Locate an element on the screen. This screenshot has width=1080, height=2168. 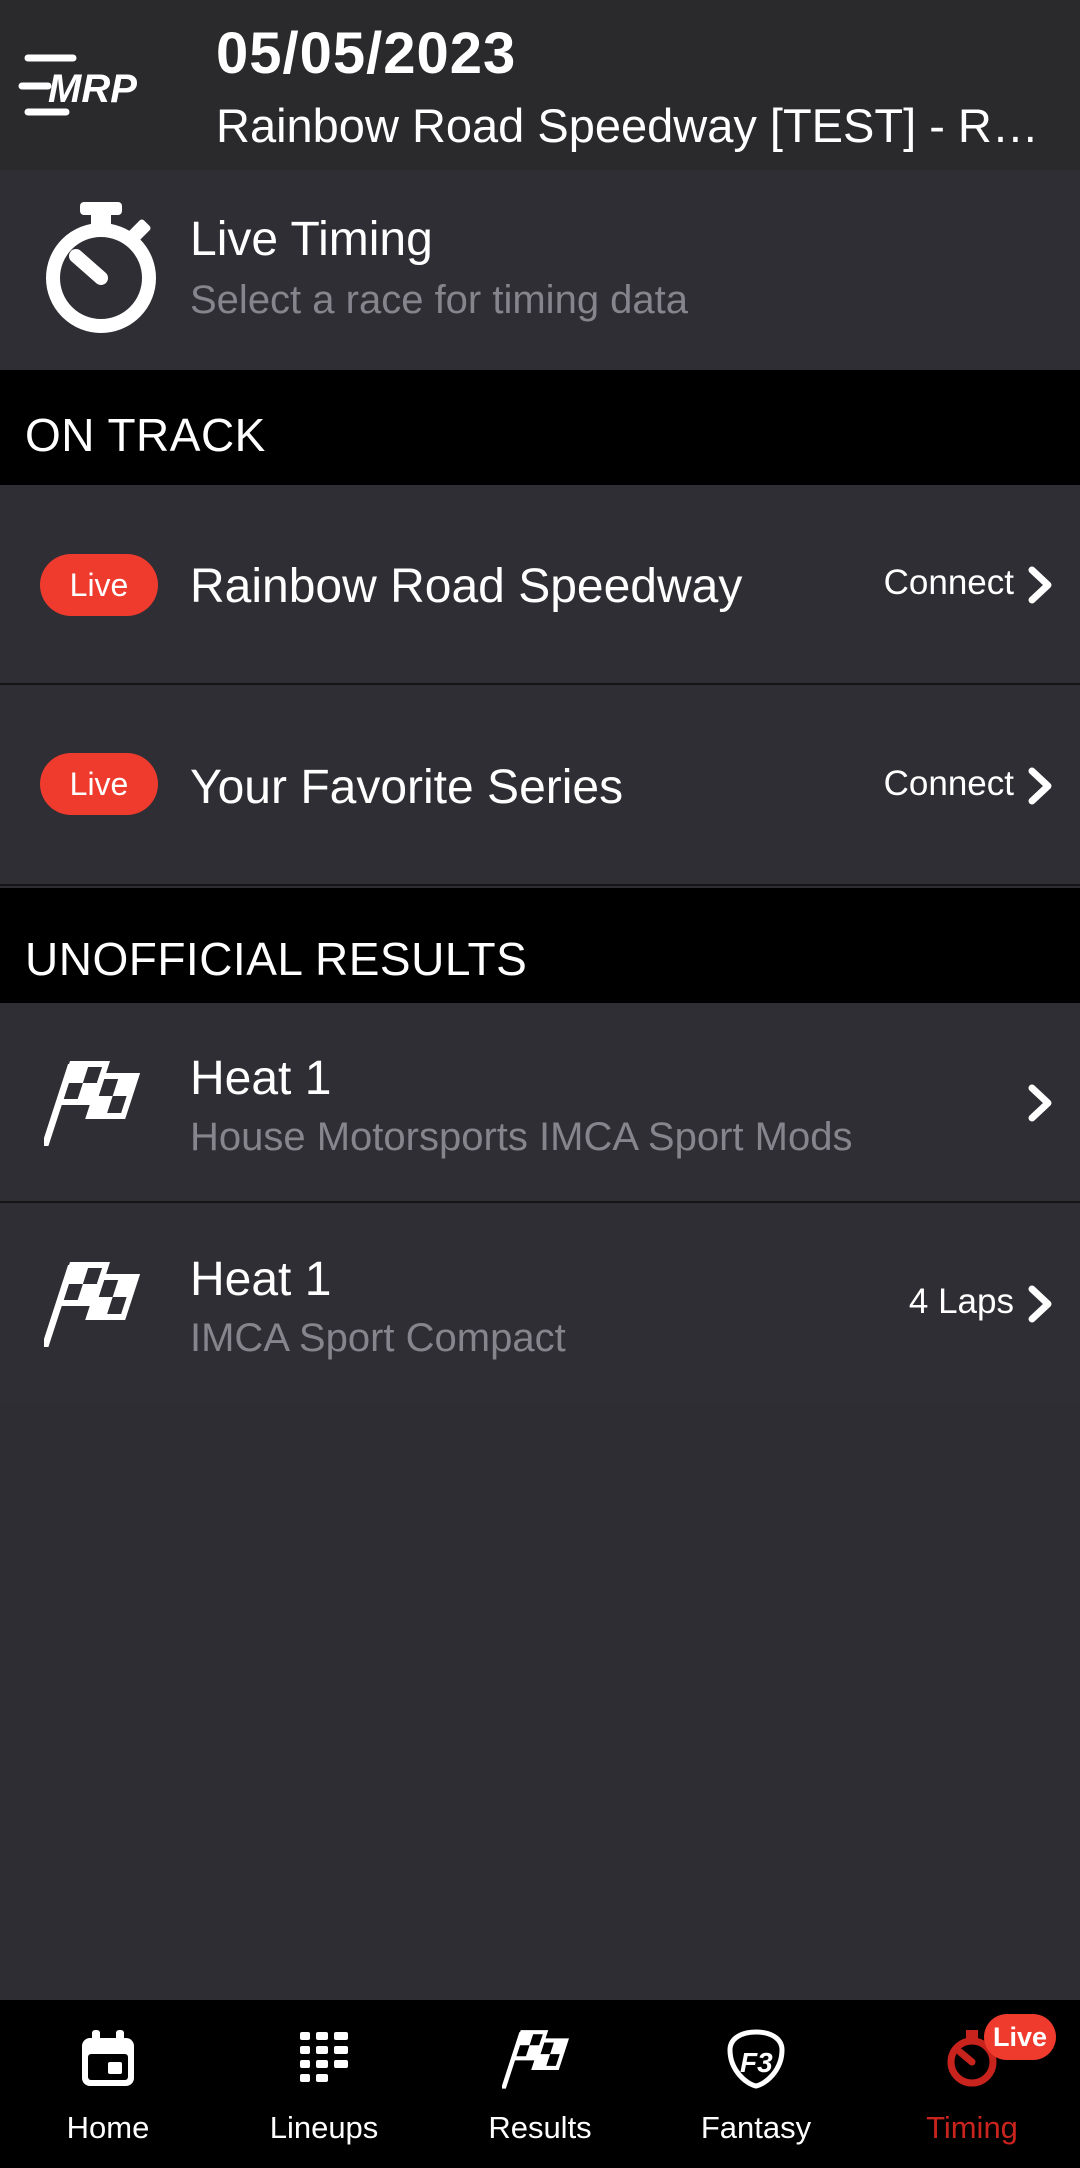
svg-text: F3 is located at coordinates (756, 2062).